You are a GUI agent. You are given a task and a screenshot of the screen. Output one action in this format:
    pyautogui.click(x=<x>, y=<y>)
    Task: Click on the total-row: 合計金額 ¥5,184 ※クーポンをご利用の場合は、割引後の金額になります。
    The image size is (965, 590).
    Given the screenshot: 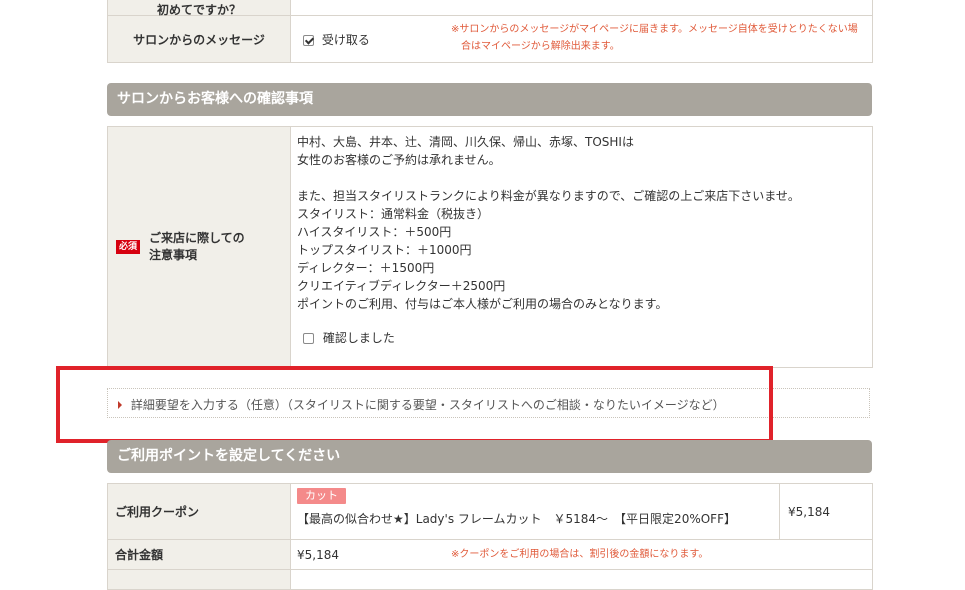 What is the action you would take?
    pyautogui.click(x=490, y=554)
    